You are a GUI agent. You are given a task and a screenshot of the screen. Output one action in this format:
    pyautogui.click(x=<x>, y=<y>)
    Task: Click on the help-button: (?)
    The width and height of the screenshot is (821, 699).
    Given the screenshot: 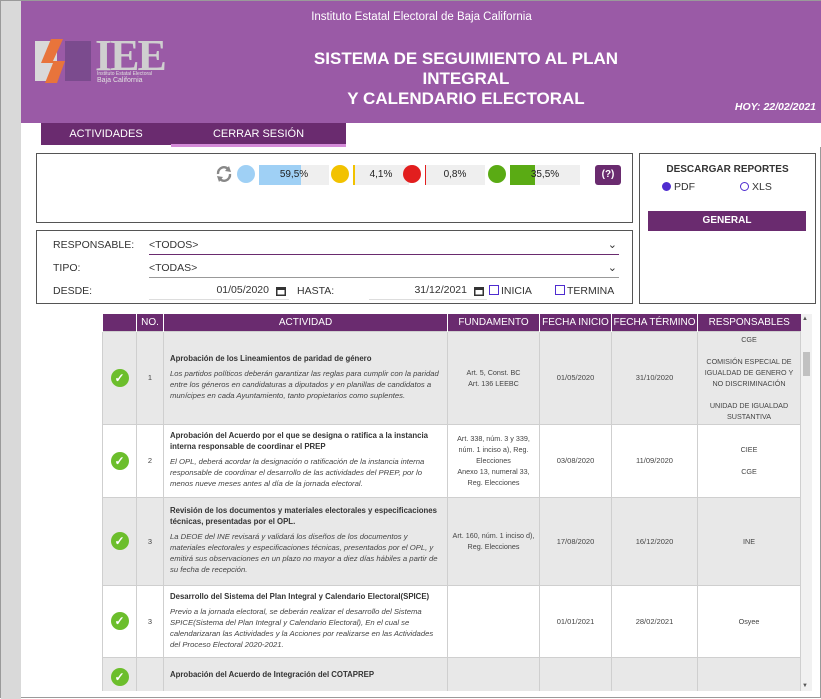 What is the action you would take?
    pyautogui.click(x=608, y=175)
    